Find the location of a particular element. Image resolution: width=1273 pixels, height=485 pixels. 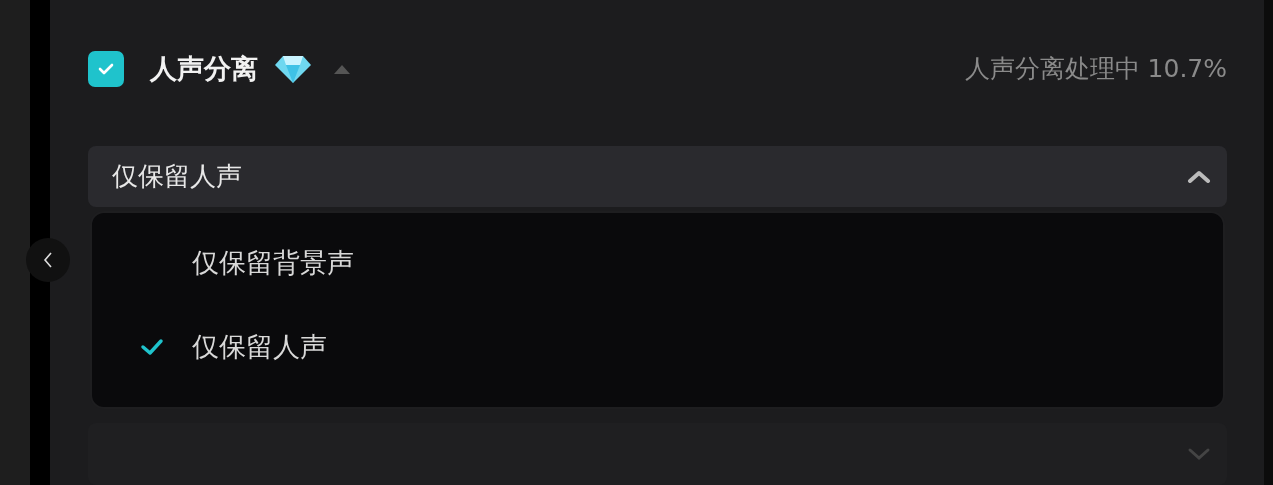

checkbox is located at coordinates (106, 68).